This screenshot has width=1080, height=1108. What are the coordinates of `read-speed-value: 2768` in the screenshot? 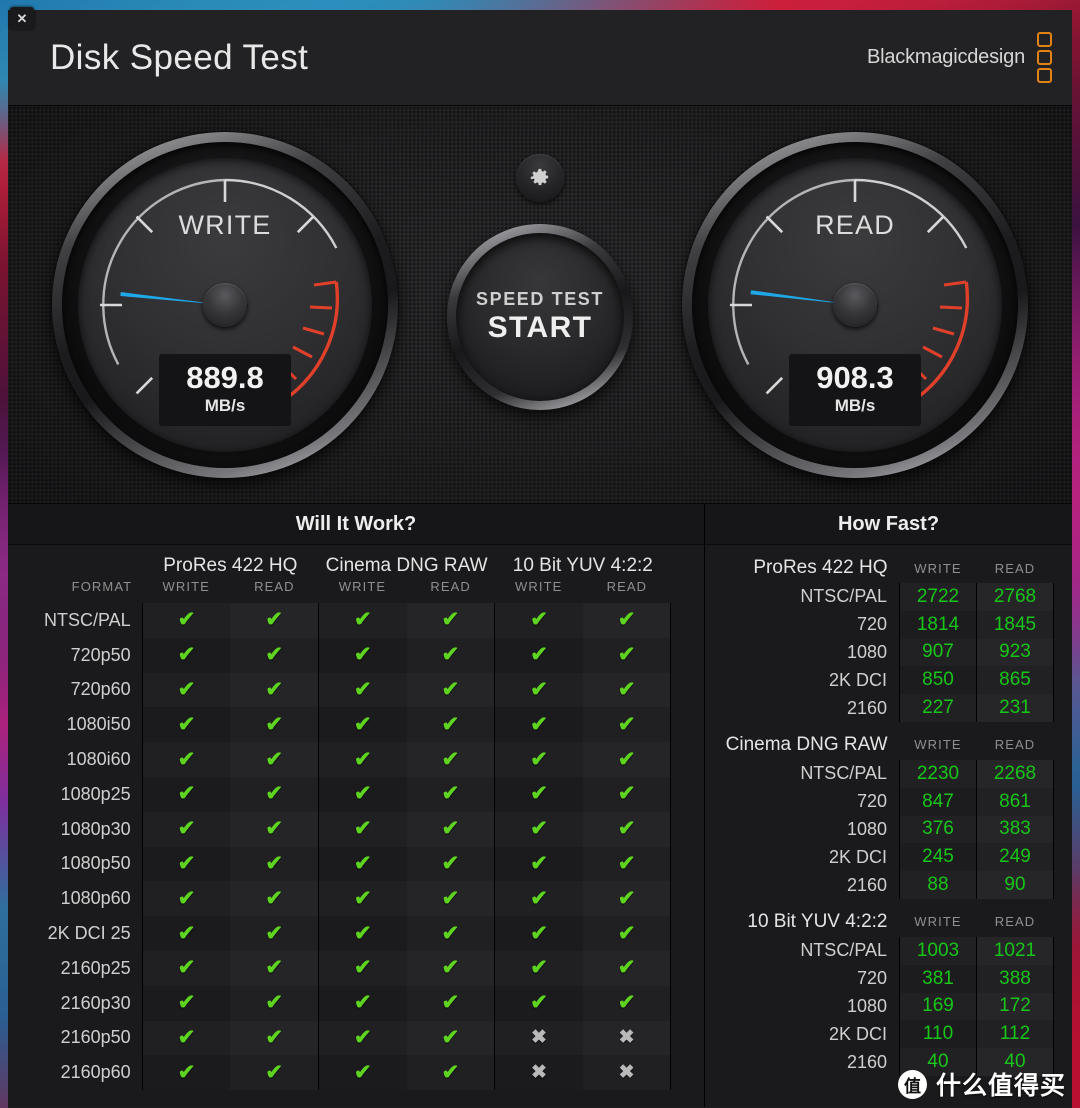 It's located at (1015, 597).